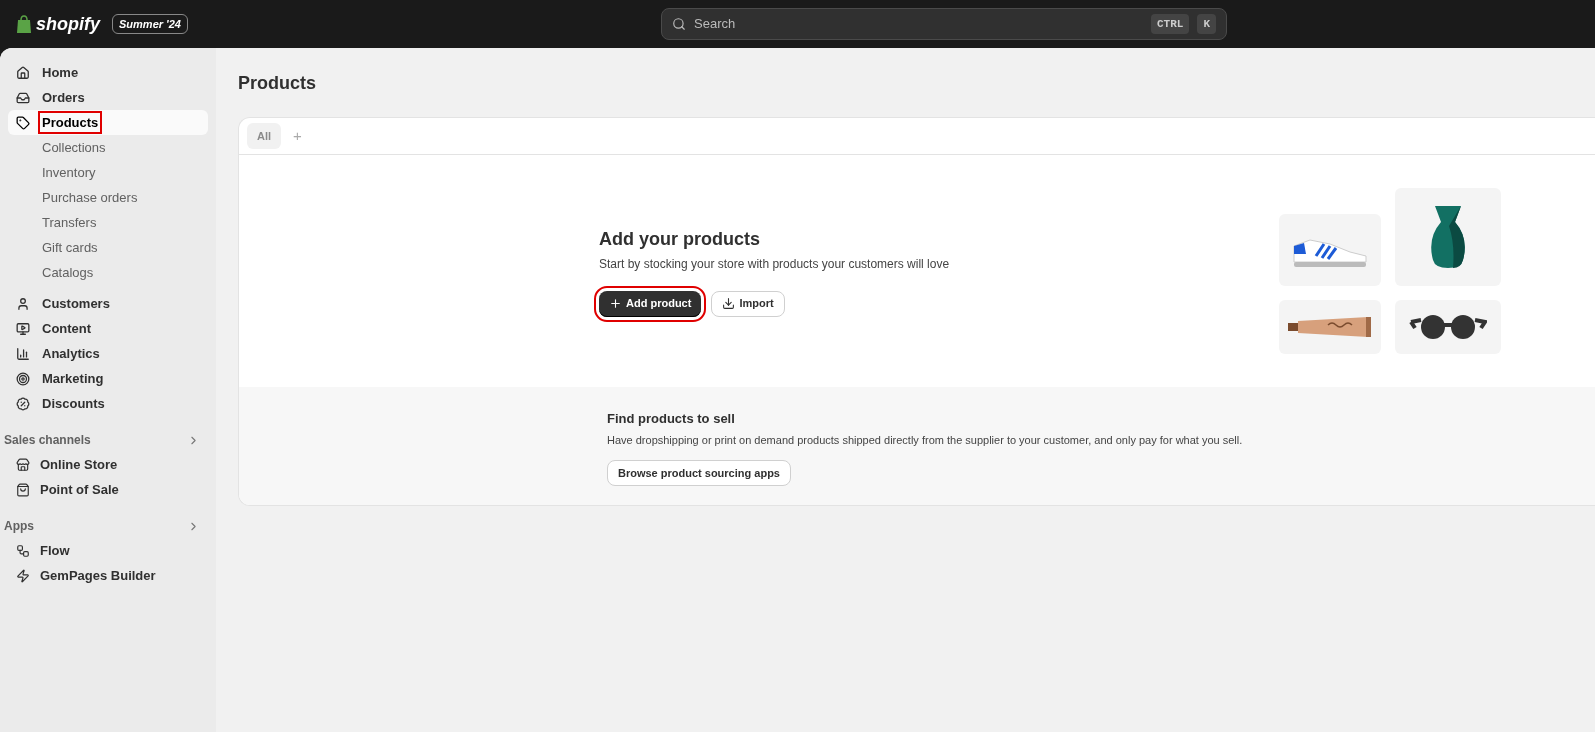 The height and width of the screenshot is (732, 1595). What do you see at coordinates (68, 24) in the screenshot?
I see `logo-text: shopify` at bounding box center [68, 24].